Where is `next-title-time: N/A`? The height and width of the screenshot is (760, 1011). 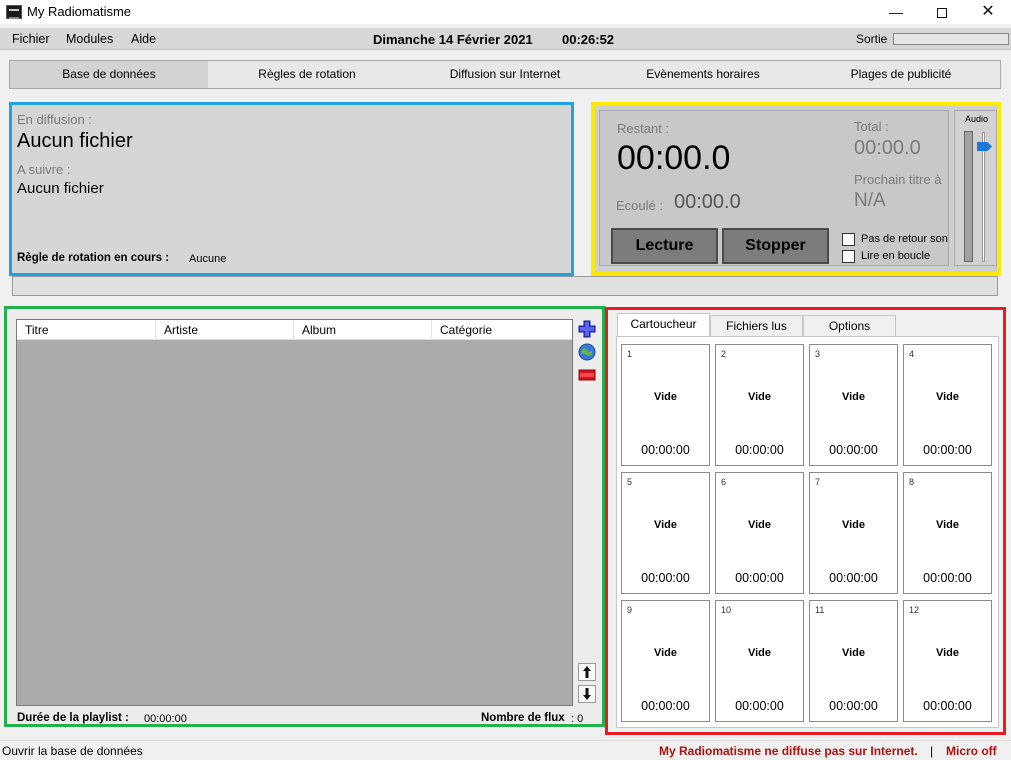 next-title-time: N/A is located at coordinates (870, 200).